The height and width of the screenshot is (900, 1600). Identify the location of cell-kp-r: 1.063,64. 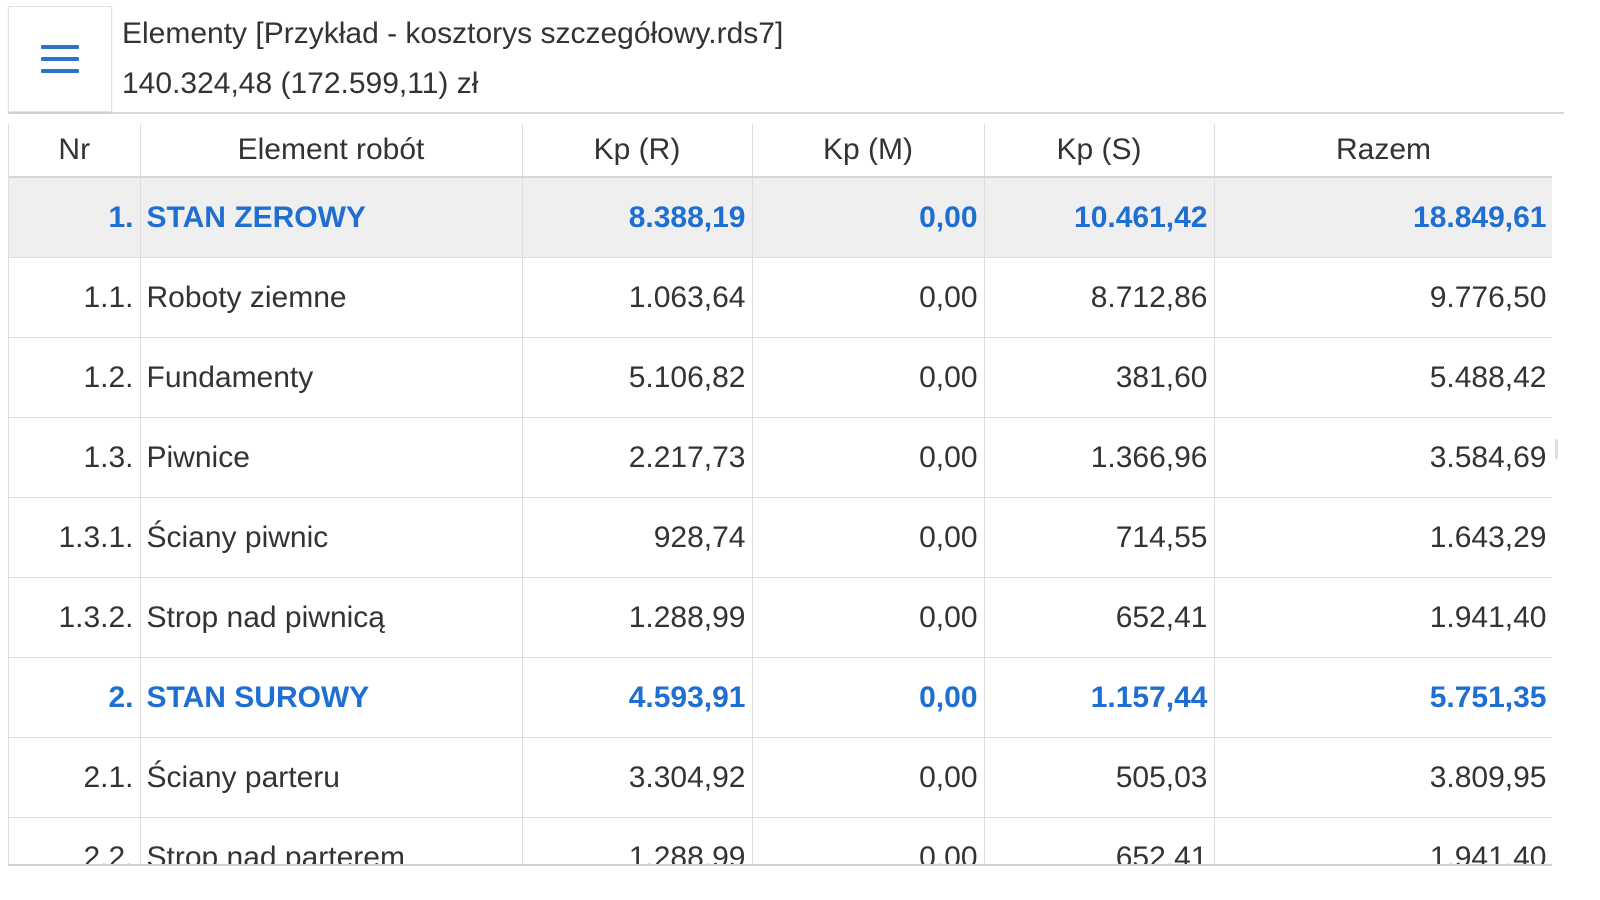
(637, 297).